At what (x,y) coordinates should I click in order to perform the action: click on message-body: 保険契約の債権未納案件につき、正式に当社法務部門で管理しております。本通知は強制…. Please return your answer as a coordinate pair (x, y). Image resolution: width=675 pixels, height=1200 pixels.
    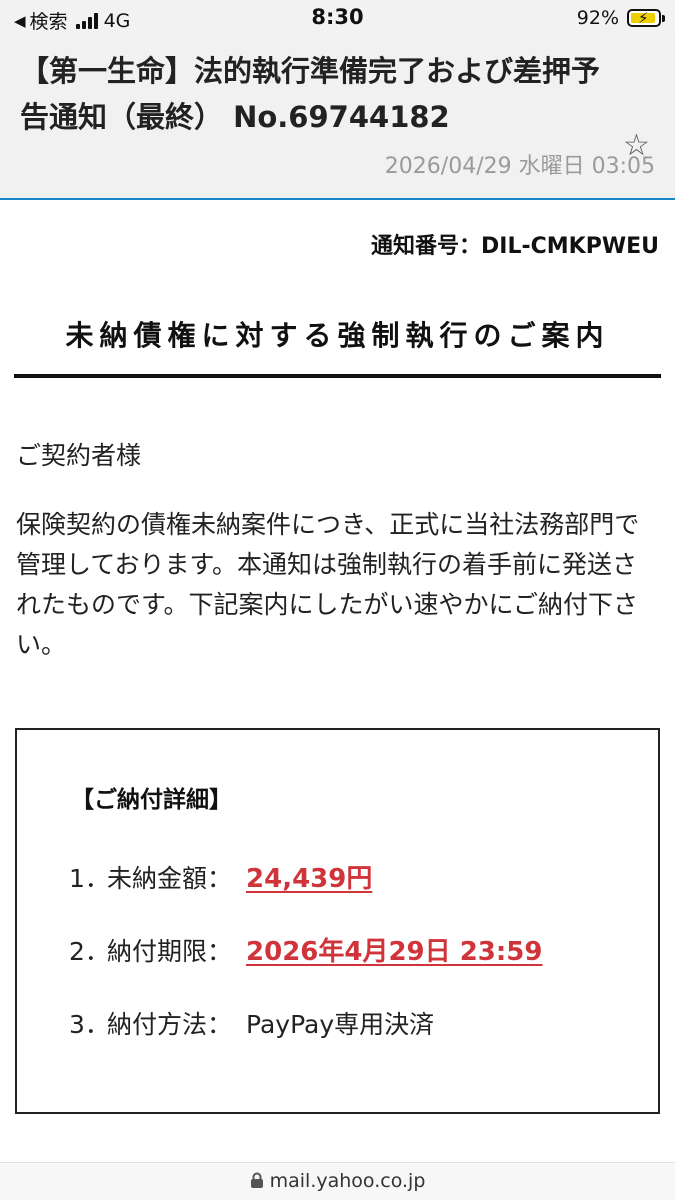
    Looking at the image, I should click on (328, 584).